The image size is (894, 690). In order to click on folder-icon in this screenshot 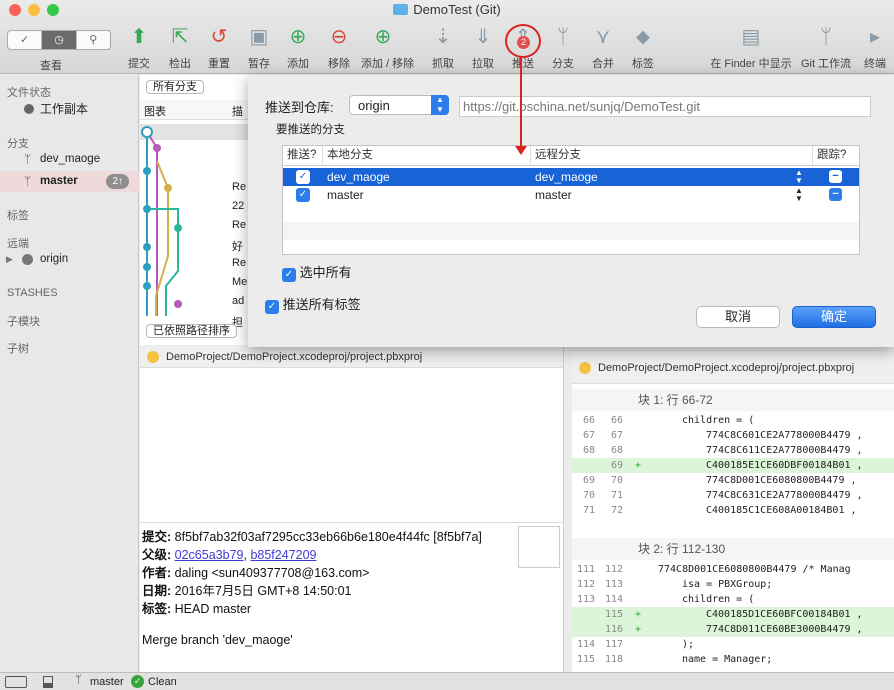, I will do `click(401, 9)`.